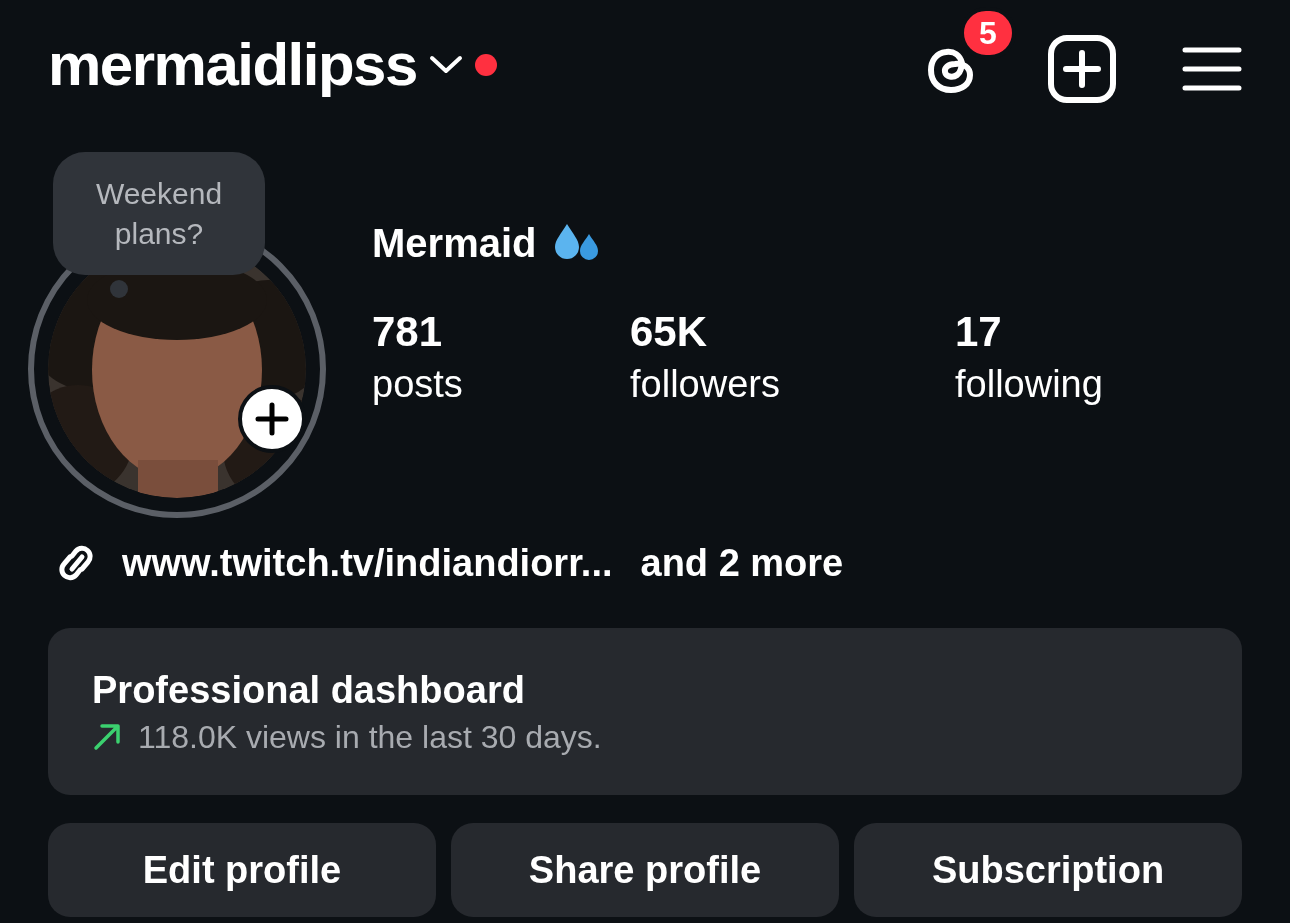 This screenshot has width=1290, height=923. Describe the element at coordinates (742, 563) in the screenshot. I see `more-links: and 2 more` at that location.